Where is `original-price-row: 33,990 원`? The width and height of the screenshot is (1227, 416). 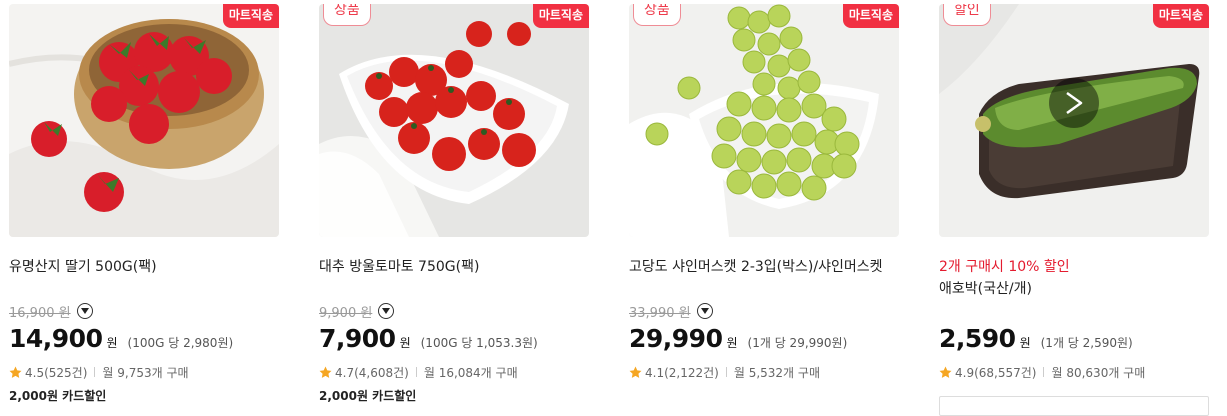 original-price-row: 33,990 원 is located at coordinates (671, 311).